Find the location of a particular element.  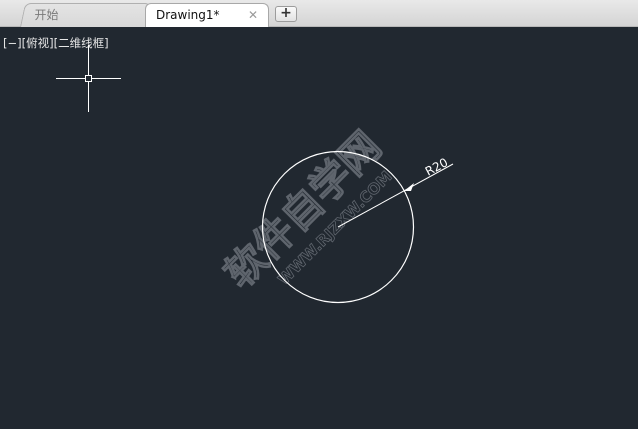

tab-drawing1-label: Drawing1* is located at coordinates (188, 15).